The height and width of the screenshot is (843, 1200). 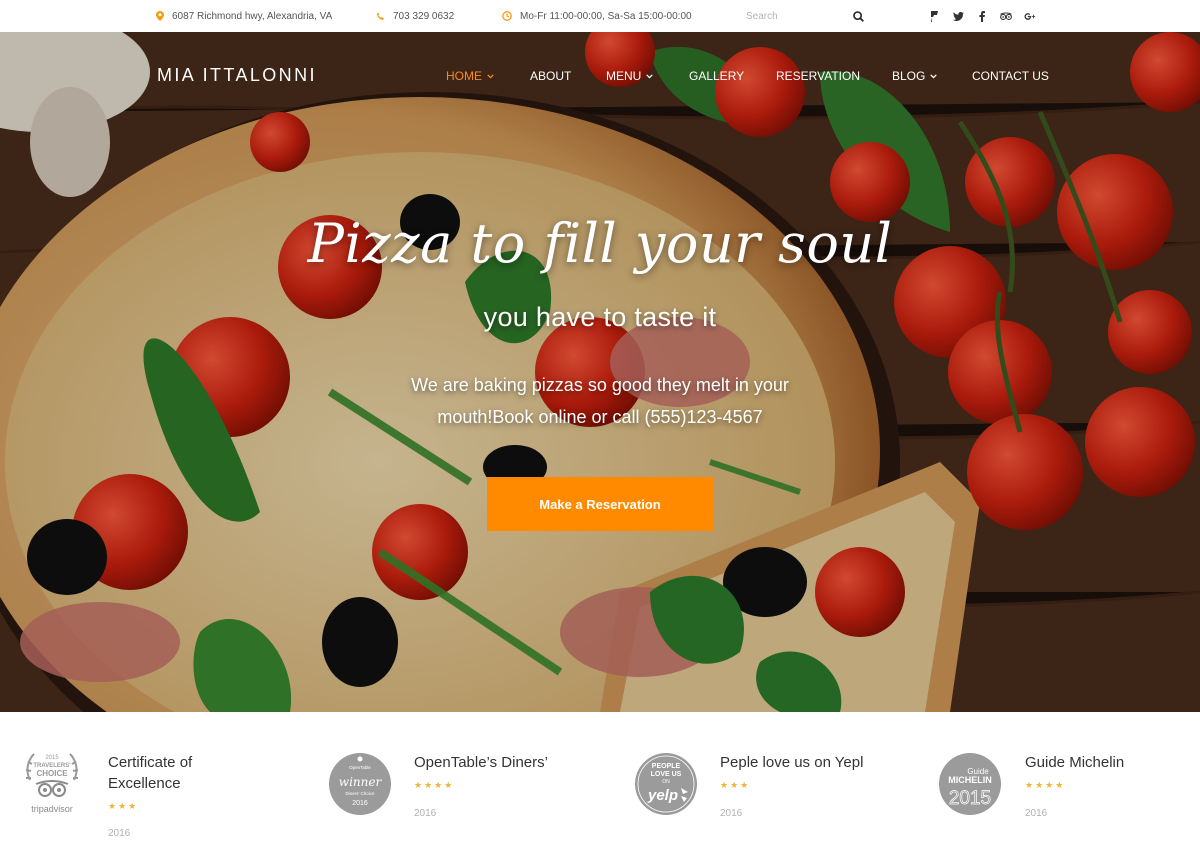 What do you see at coordinates (934, 16) in the screenshot?
I see `foursquare-icon` at bounding box center [934, 16].